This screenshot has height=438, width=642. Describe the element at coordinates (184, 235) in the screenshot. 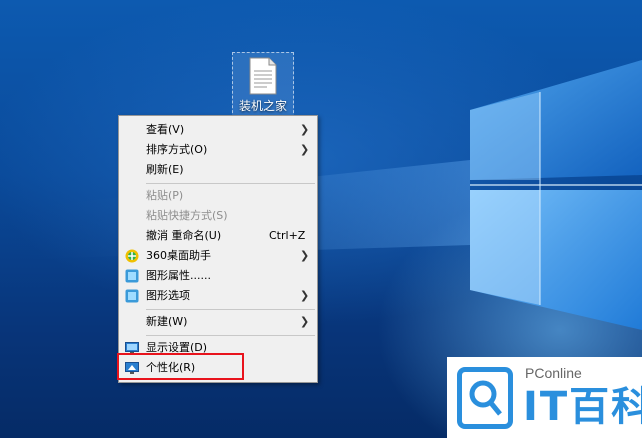

I see `menu-item-label: 撤消 重命名(U)` at that location.